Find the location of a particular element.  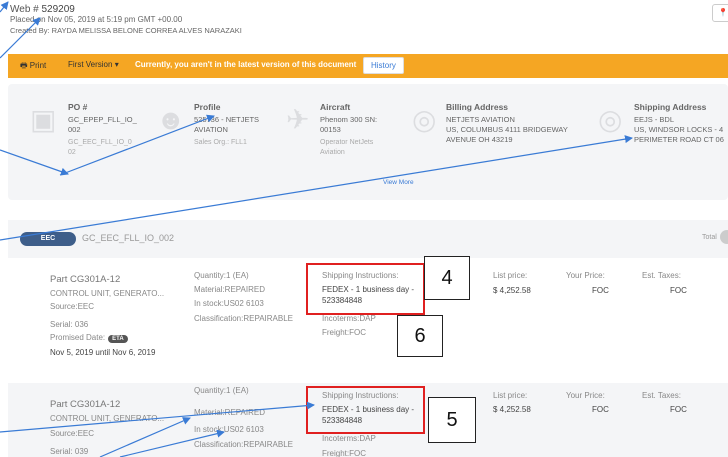

date-range: Nov 5, 2019 until Nov 6, 2019 is located at coordinates (103, 352).